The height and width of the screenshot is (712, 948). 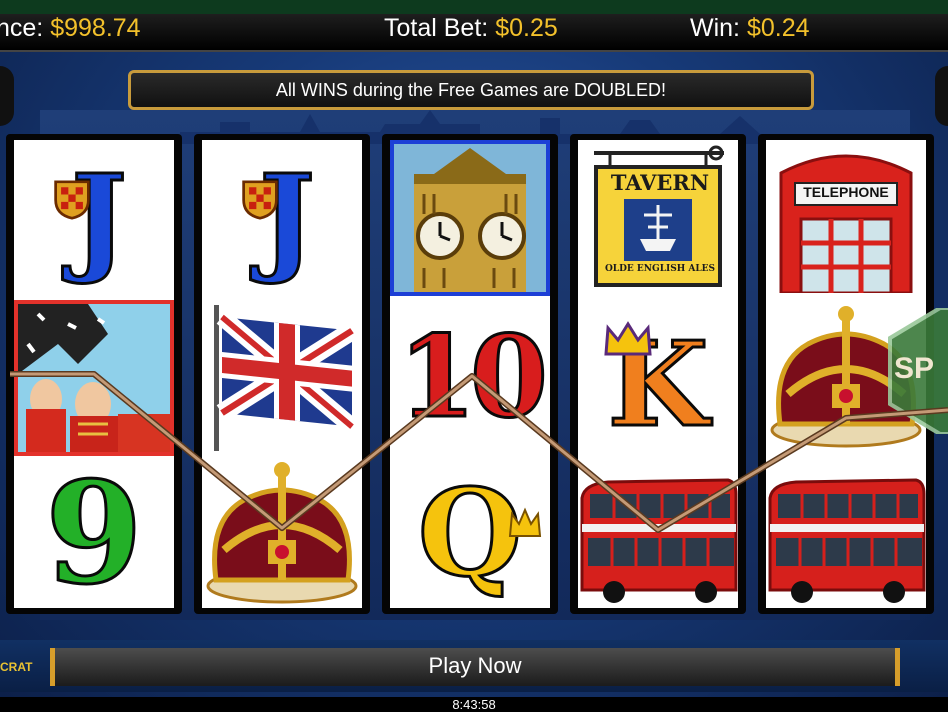 I want to click on reel-3: 10 Q, so click(x=470, y=374).